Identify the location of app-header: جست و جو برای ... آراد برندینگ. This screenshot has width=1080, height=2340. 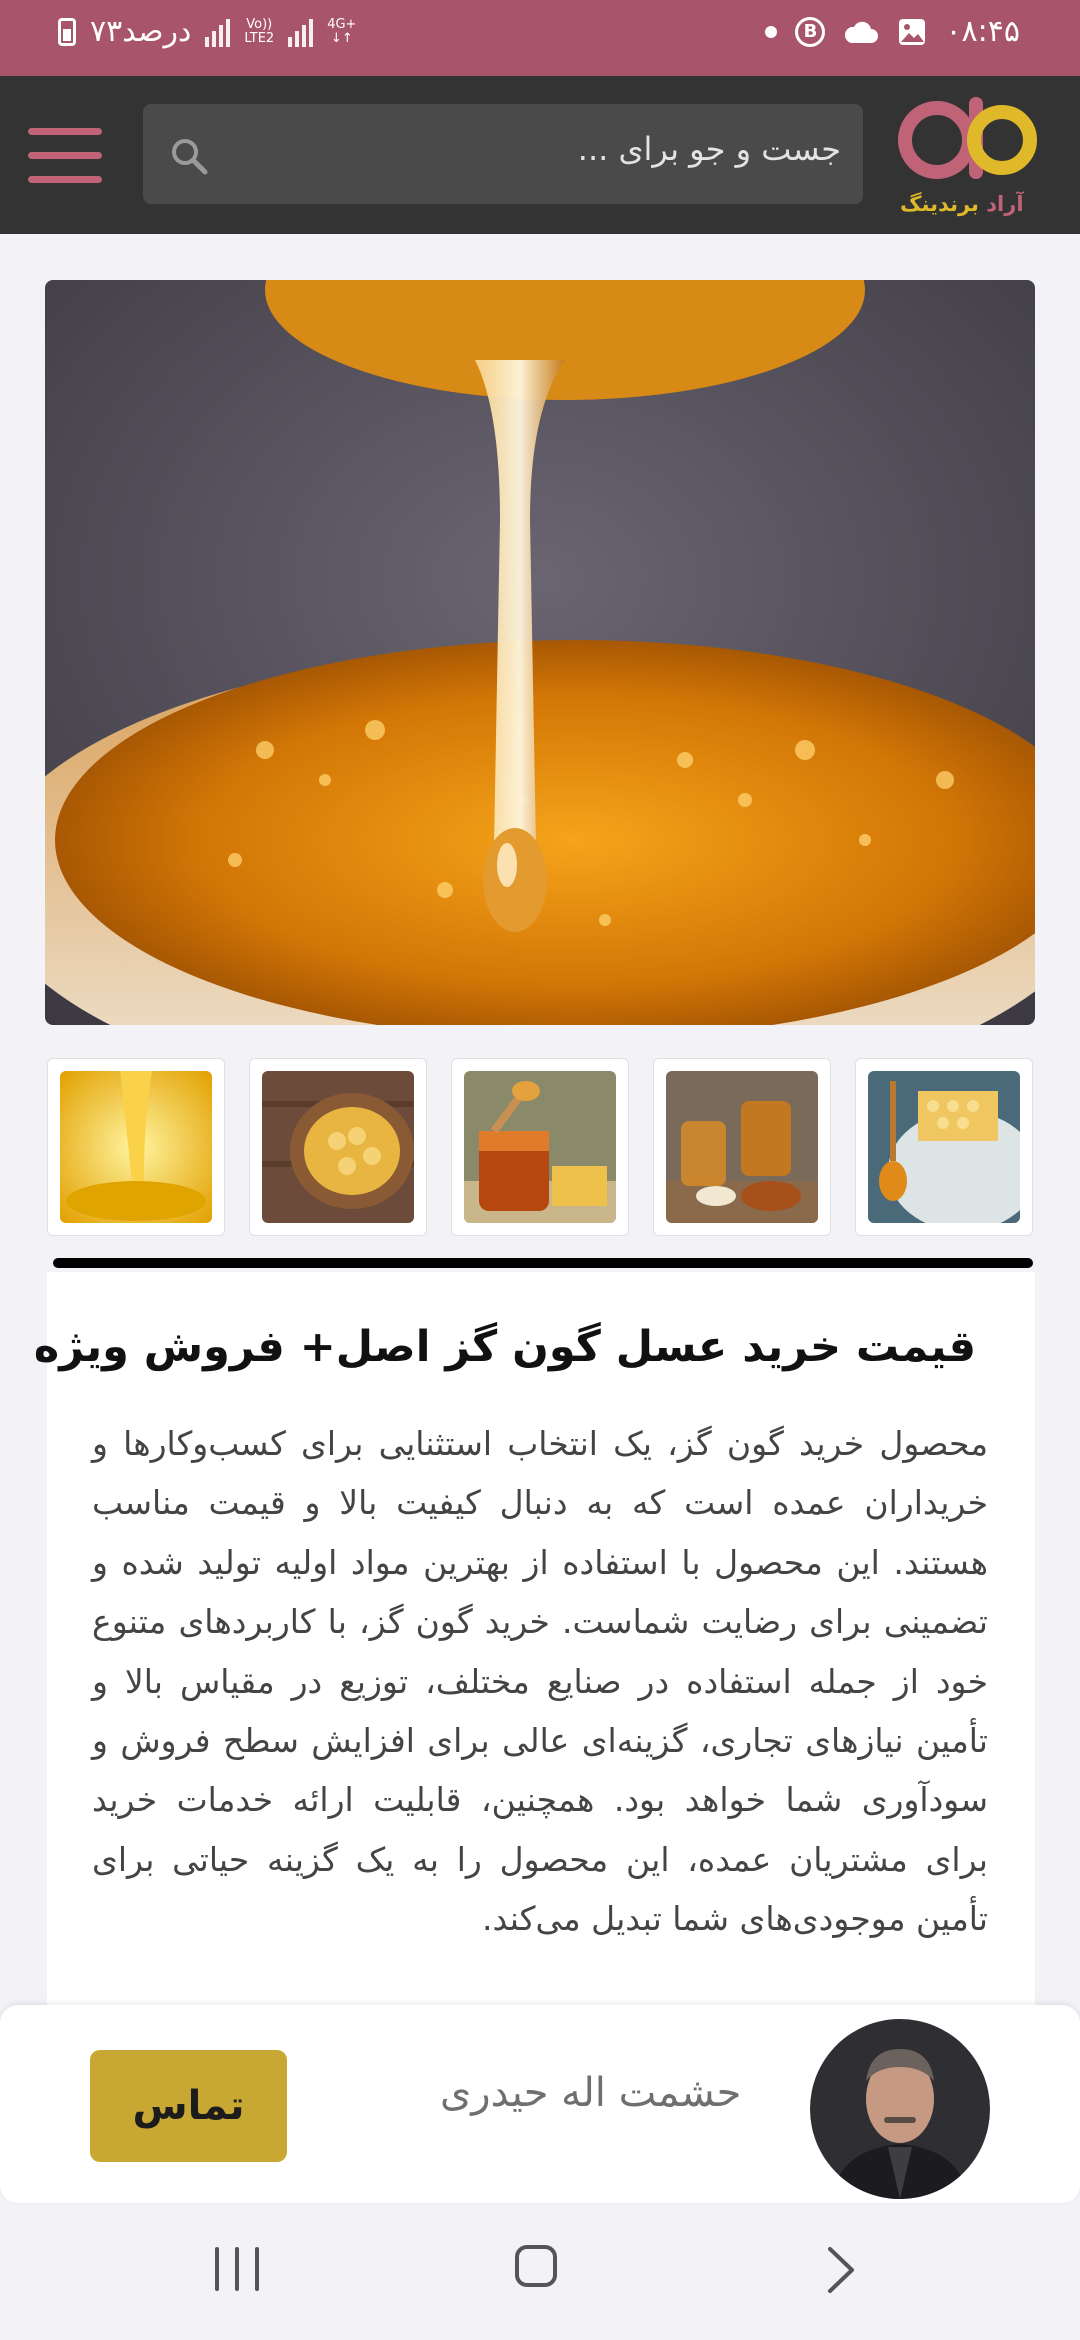
(540, 155).